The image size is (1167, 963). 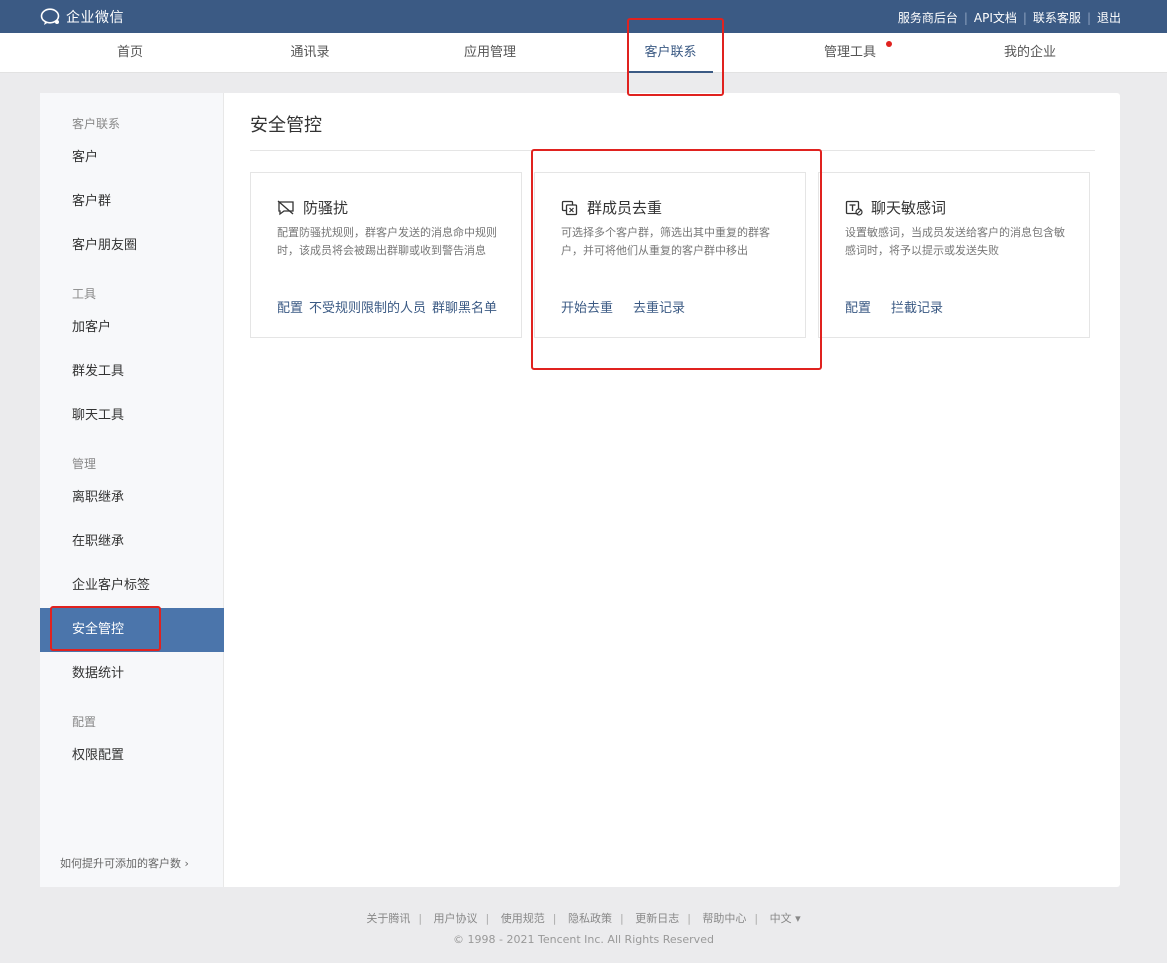 I want to click on start-dedupe-link: 开始去重, so click(x=587, y=306).